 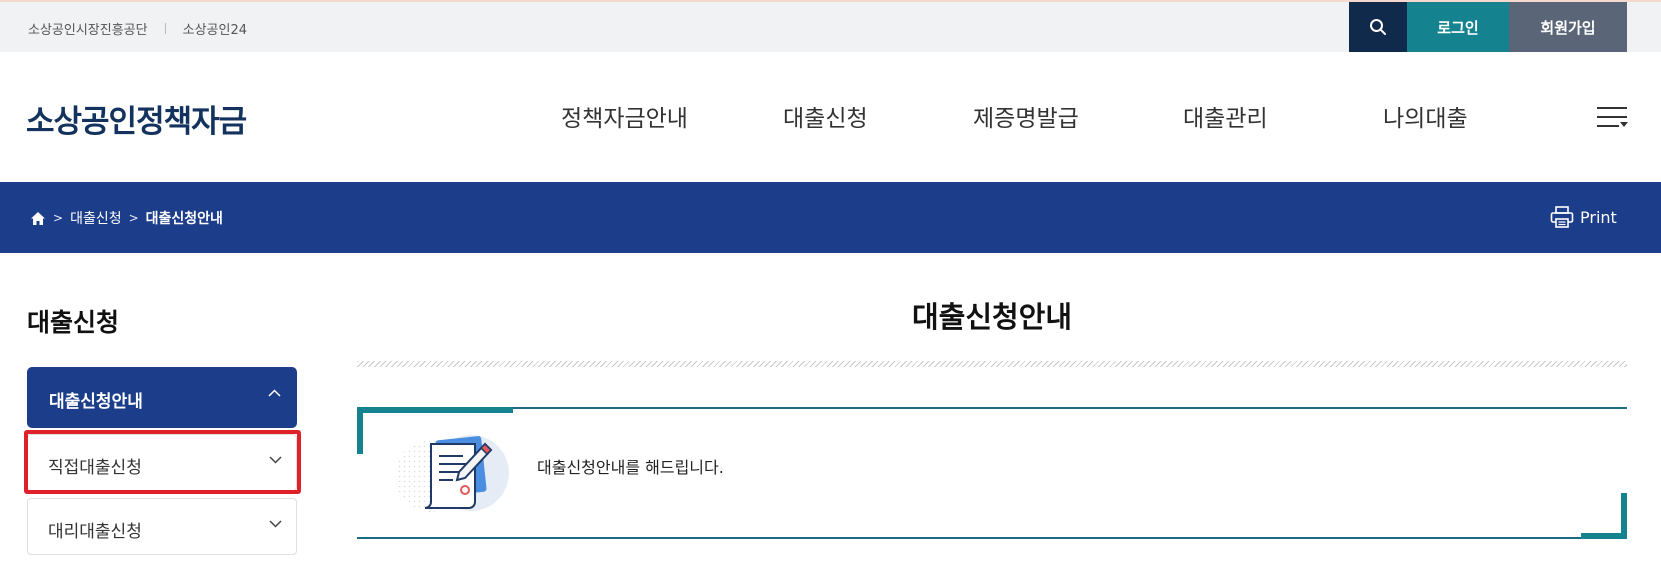 What do you see at coordinates (830, 217) in the screenshot?
I see `breadcrumb-bar: > 대출신청 > 대출신청안내 Print` at bounding box center [830, 217].